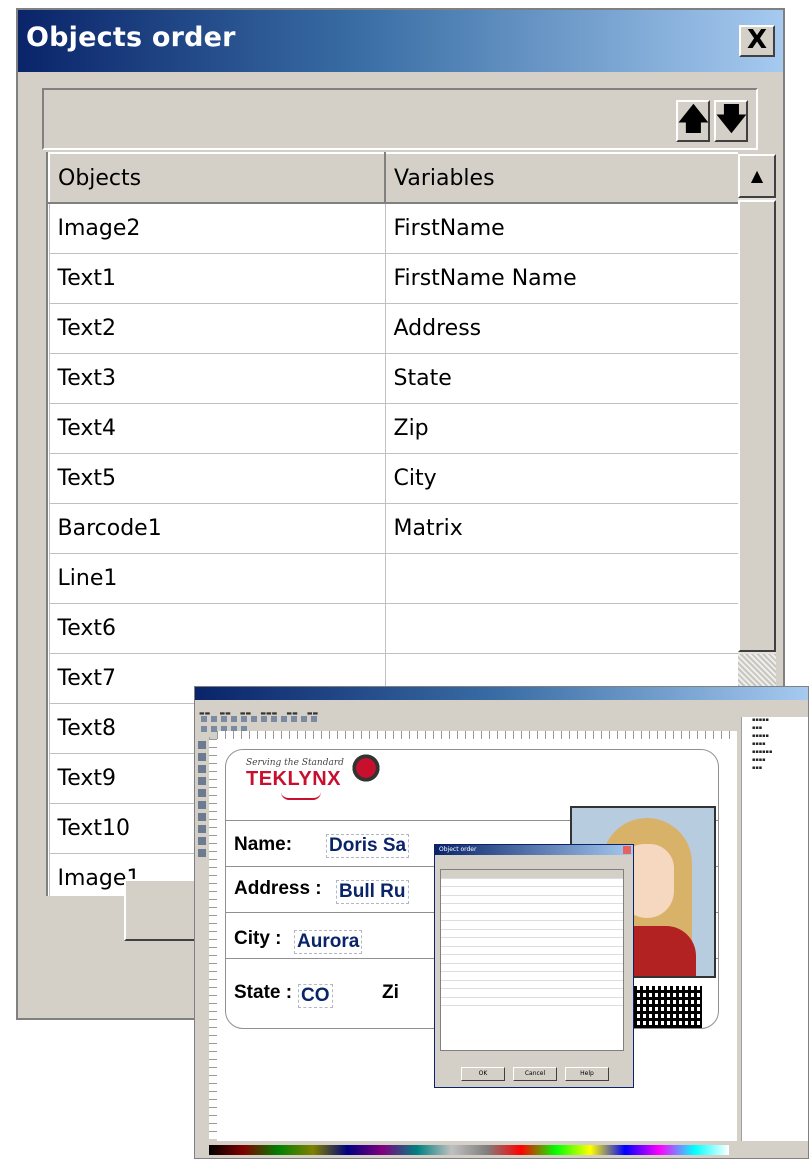 The image size is (809, 1159). I want to click on zip-label: Zi, so click(390, 992).